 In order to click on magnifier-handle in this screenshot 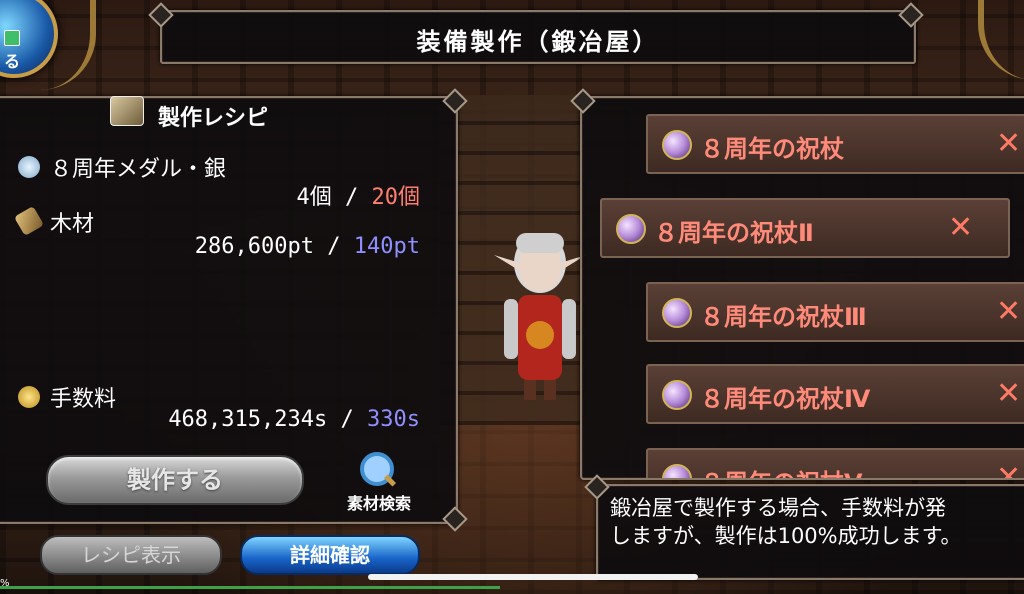, I will do `click(390, 480)`.